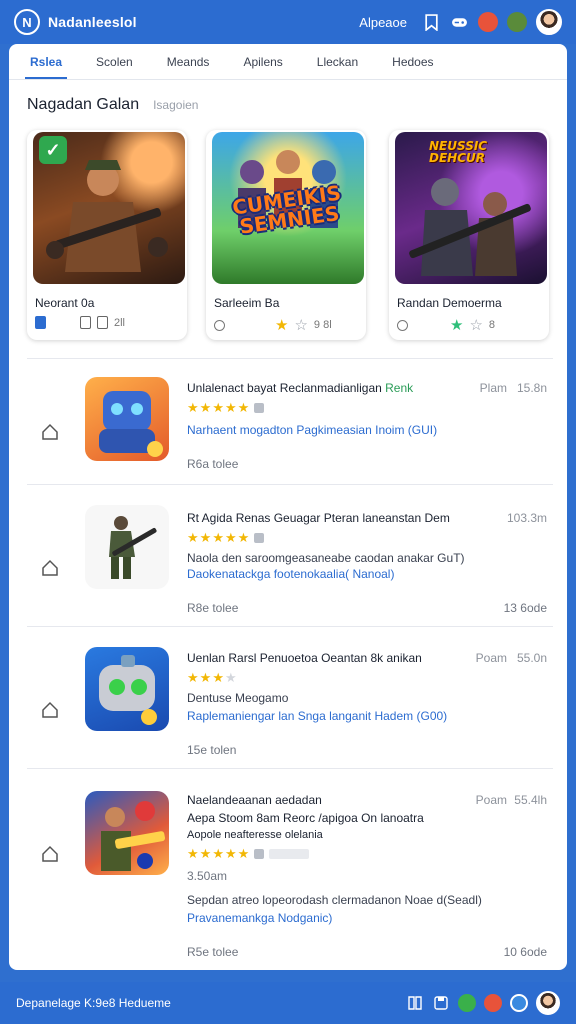 Image resolution: width=576 pixels, height=1024 pixels. I want to click on top-link: Alpeaoe, so click(383, 22).